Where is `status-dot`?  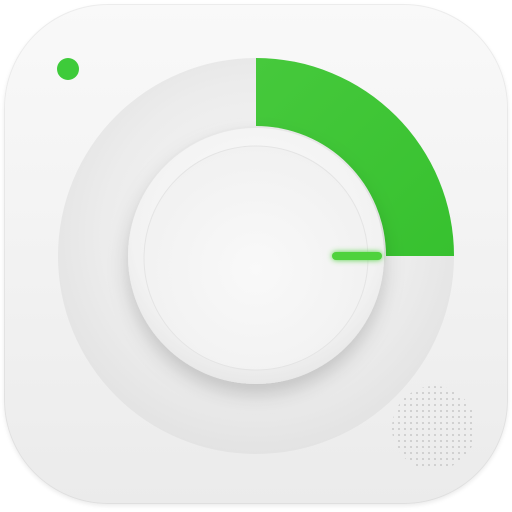
status-dot is located at coordinates (68, 69).